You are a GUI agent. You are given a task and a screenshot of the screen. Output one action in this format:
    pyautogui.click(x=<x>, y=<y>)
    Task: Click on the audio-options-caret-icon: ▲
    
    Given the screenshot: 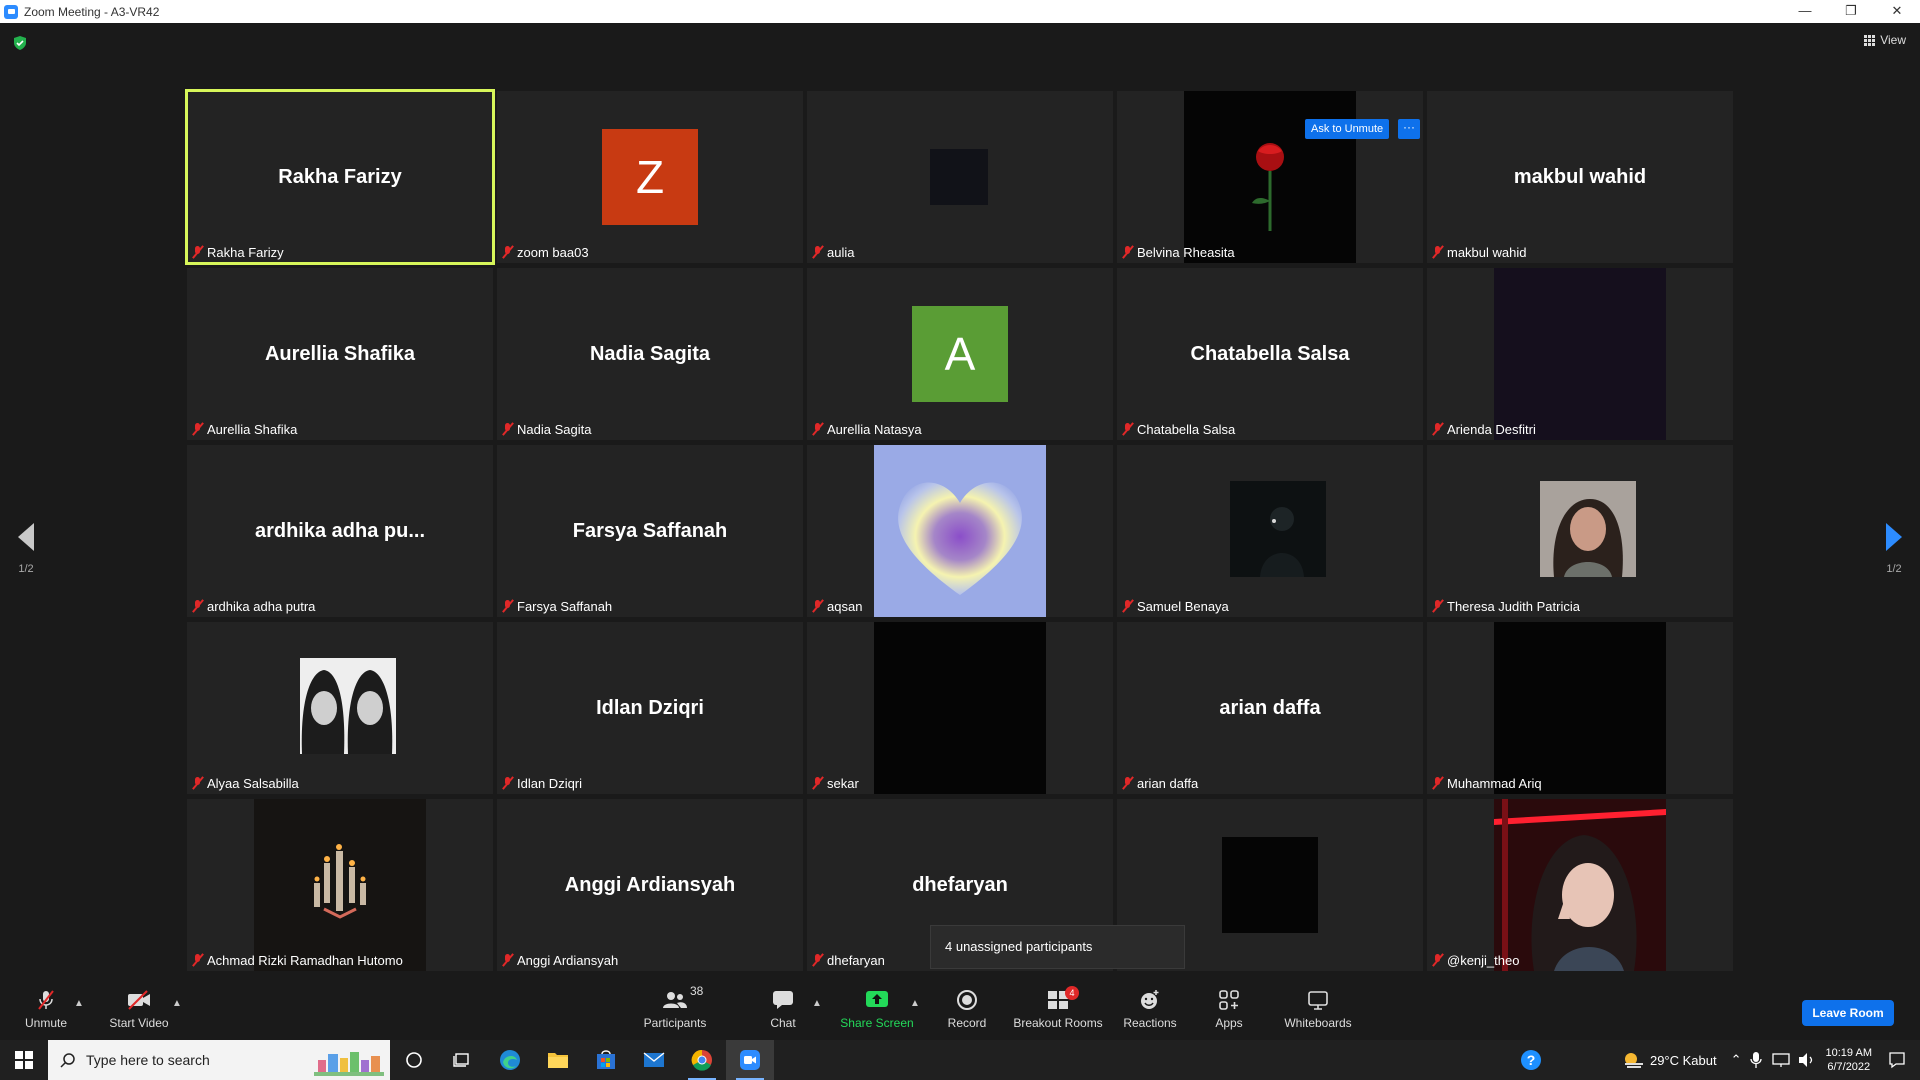 What is the action you would take?
    pyautogui.click(x=79, y=1003)
    